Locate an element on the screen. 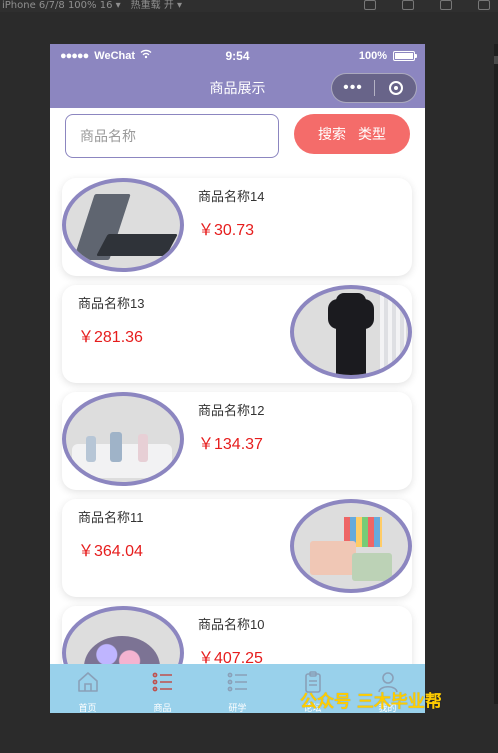 The height and width of the screenshot is (753, 498). clothing-curtain is located at coordinates (393, 333).